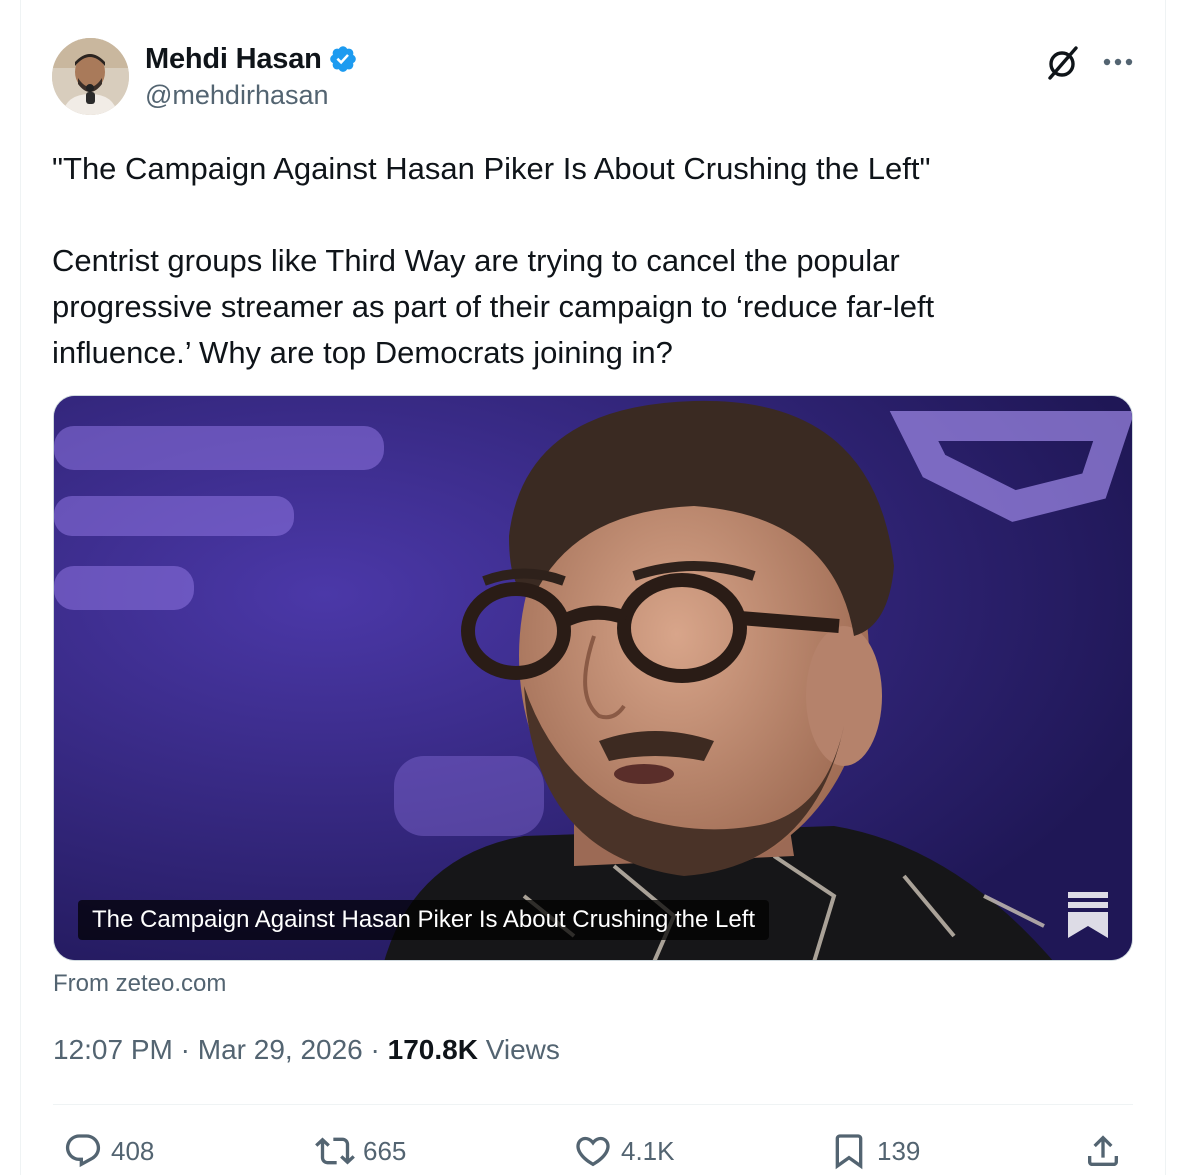  I want to click on avatar-image, so click(90, 76).